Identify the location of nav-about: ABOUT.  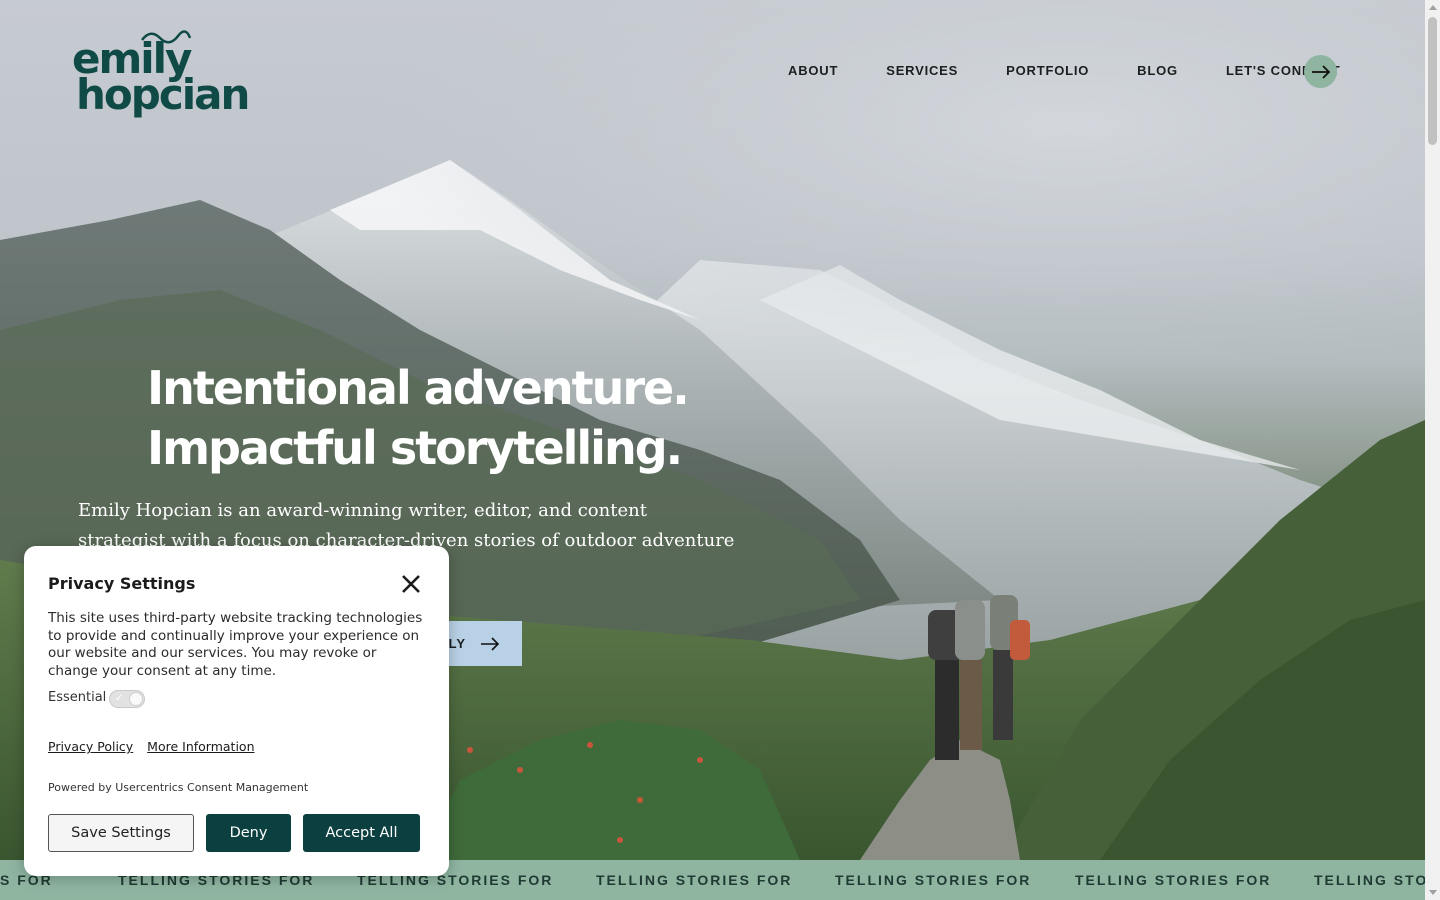
(813, 71).